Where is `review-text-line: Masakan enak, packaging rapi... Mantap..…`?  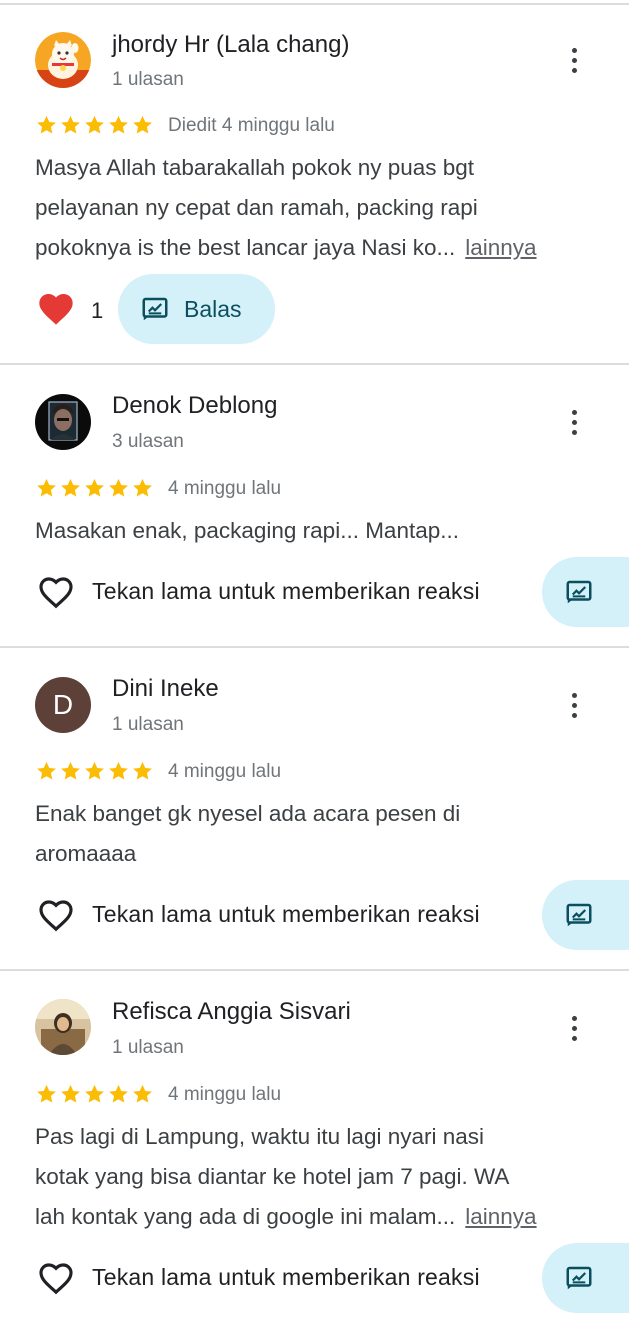 review-text-line: Masakan enak, packaging rapi... Mantap..… is located at coordinates (247, 530).